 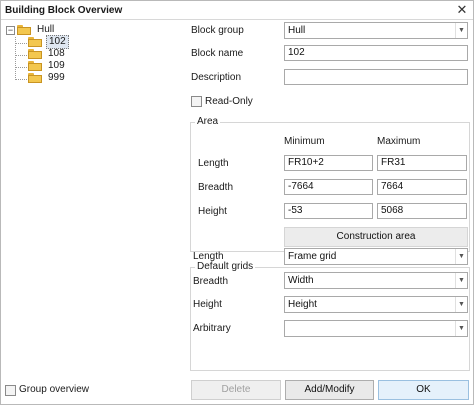 What do you see at coordinates (208, 122) in the screenshot?
I see `area-group-title: Area` at bounding box center [208, 122].